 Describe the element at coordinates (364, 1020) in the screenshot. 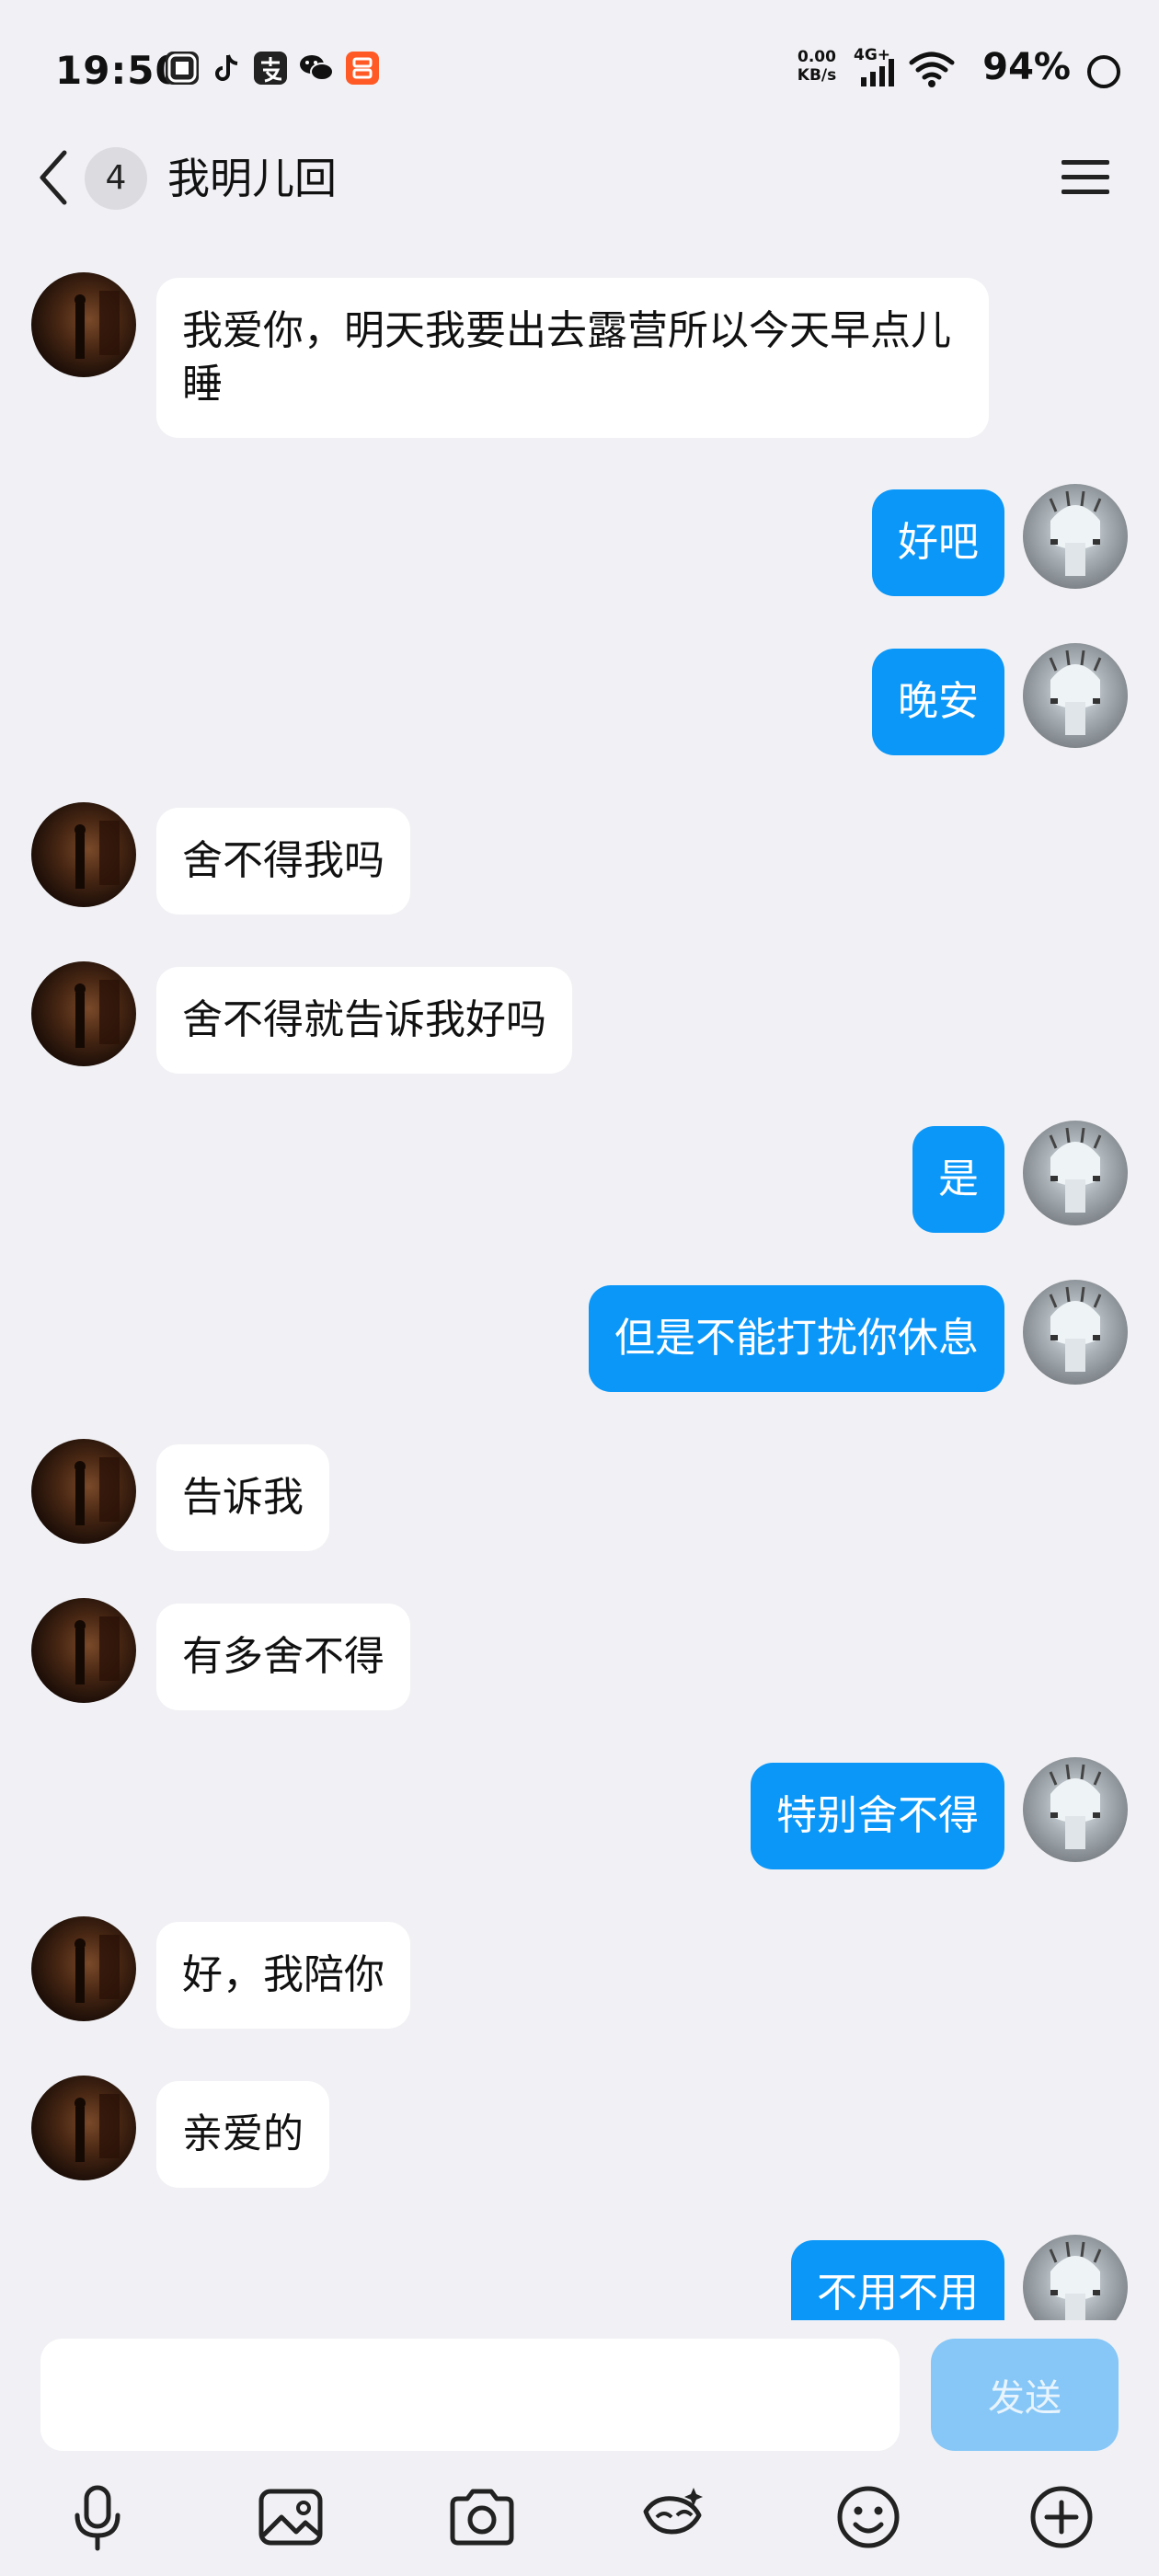

I see `message-bubble: 舍不得就告诉我好吗` at that location.